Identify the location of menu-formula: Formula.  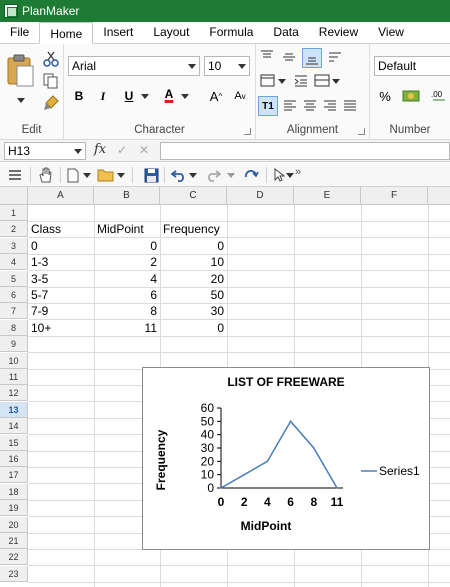
(231, 32).